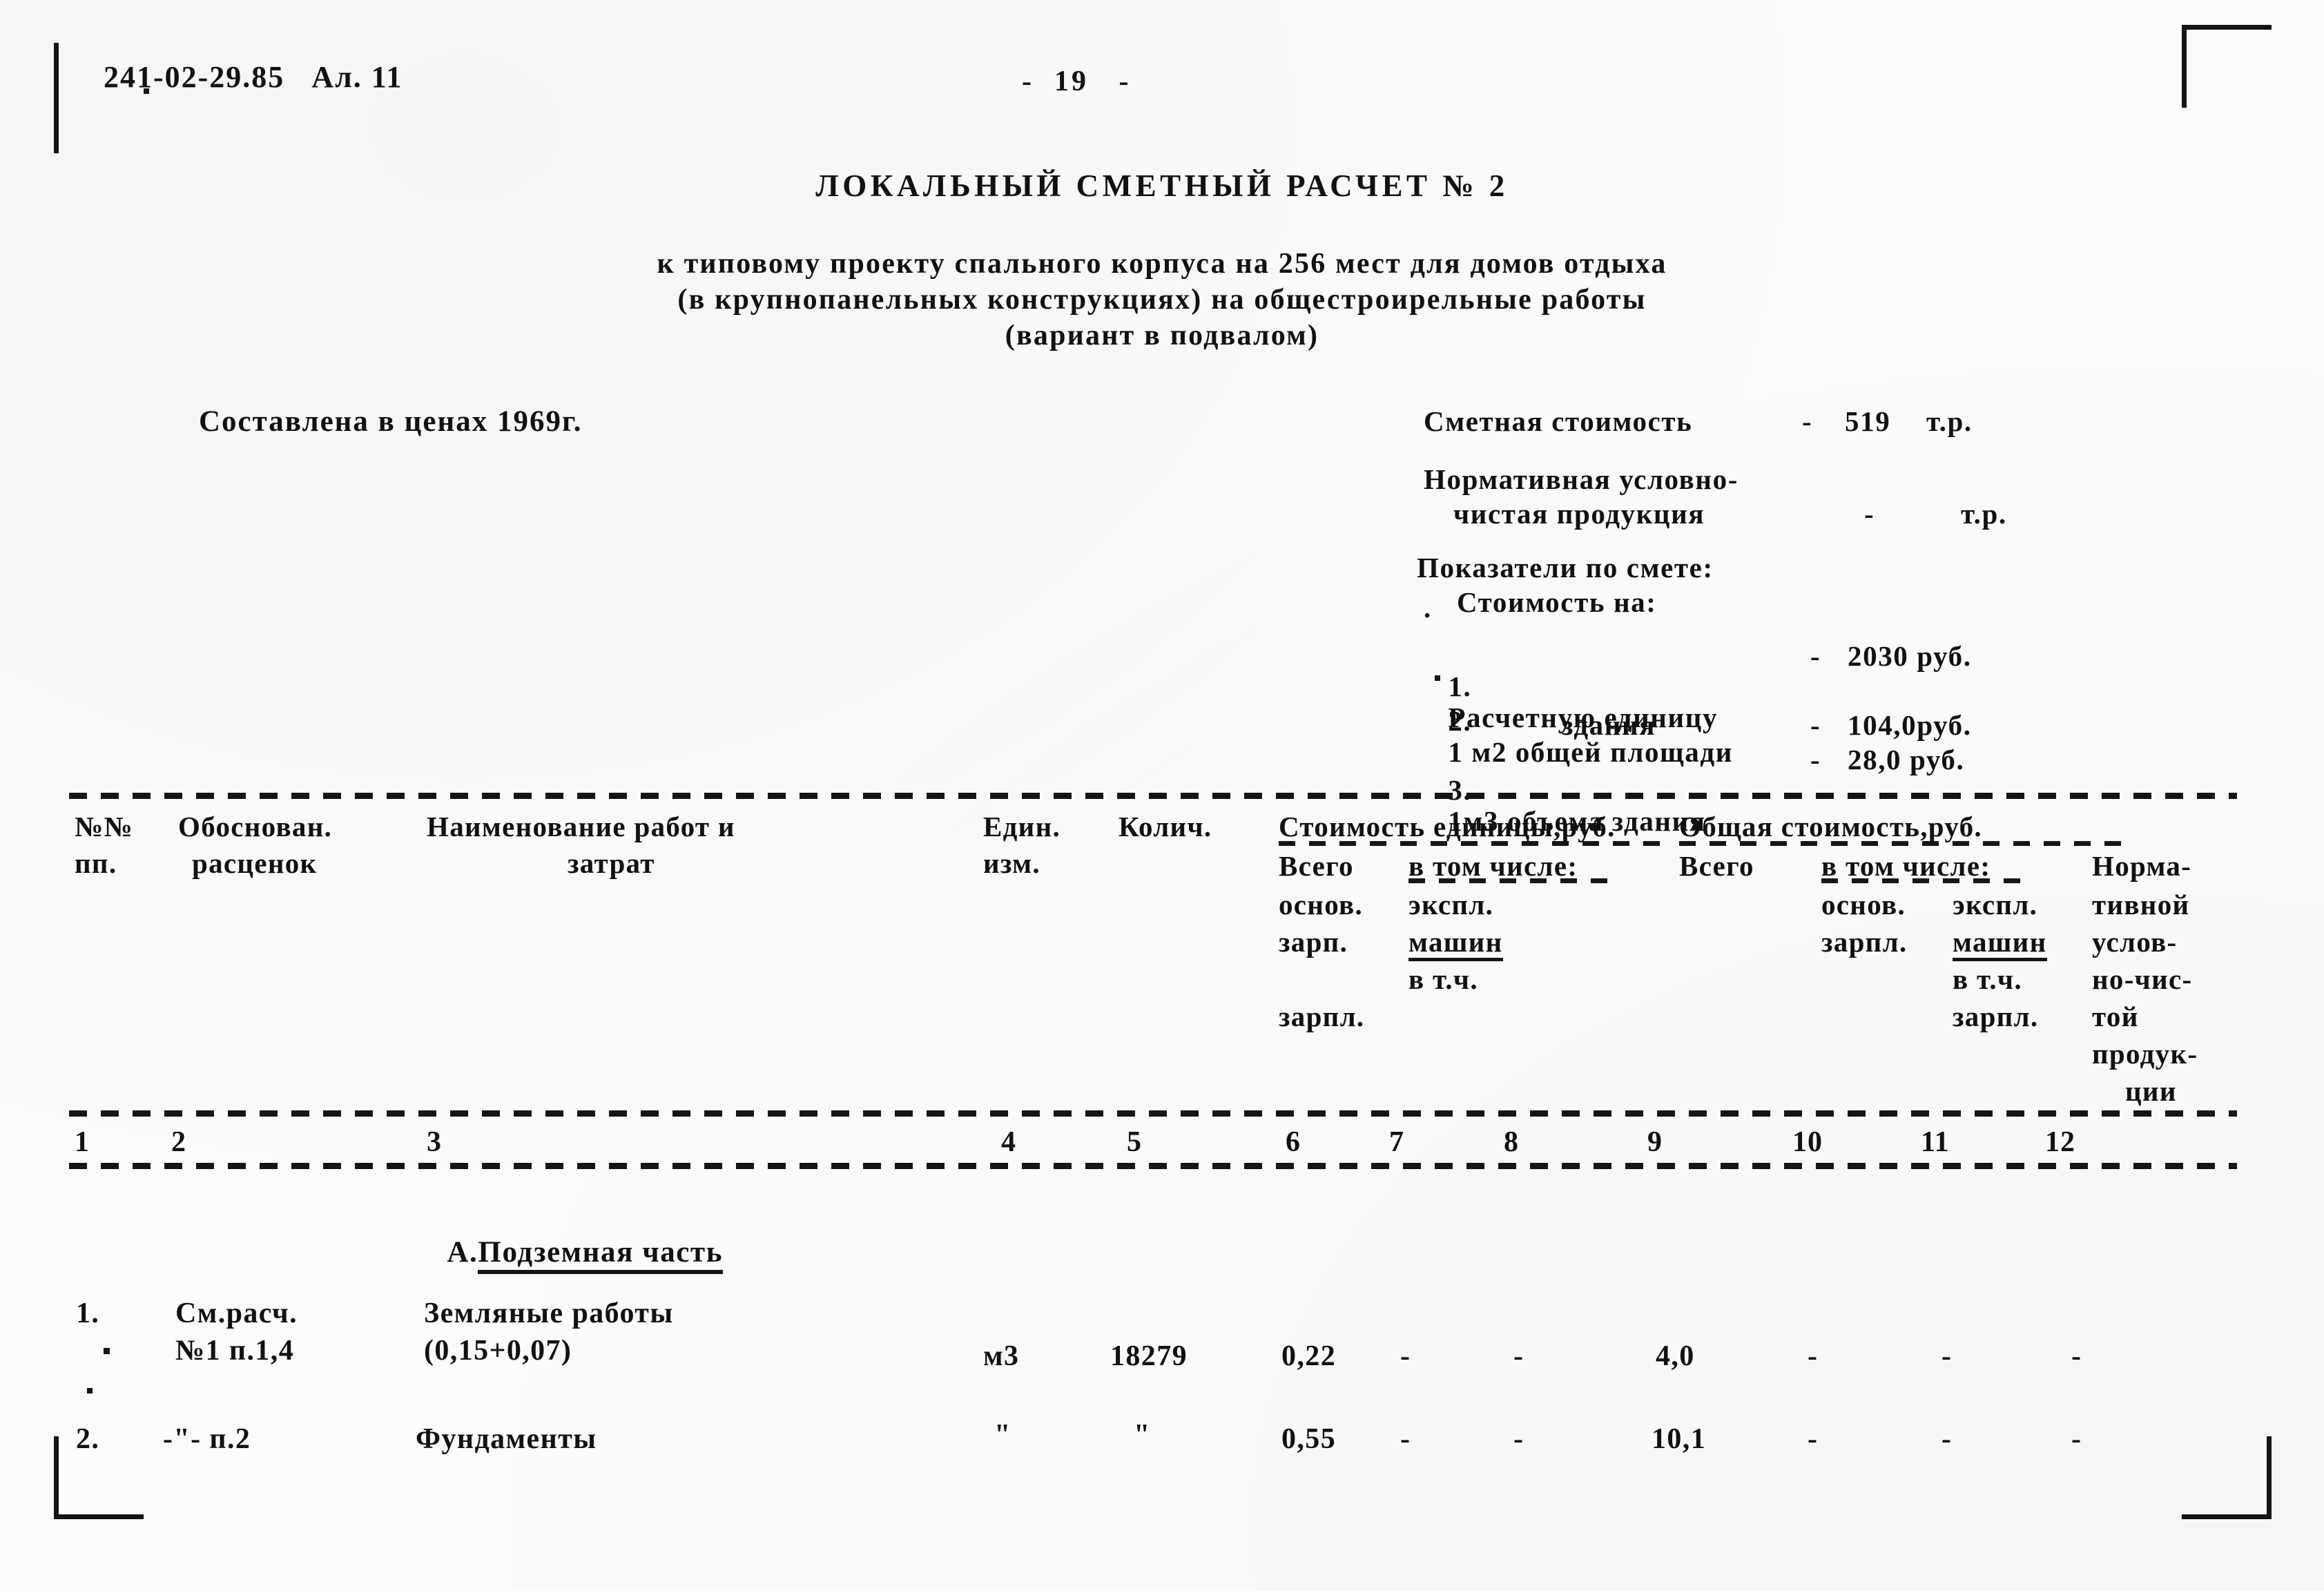 The image size is (2324, 1591). What do you see at coordinates (1947, 1356) in the screenshot?
I see `row-1-col11: -` at bounding box center [1947, 1356].